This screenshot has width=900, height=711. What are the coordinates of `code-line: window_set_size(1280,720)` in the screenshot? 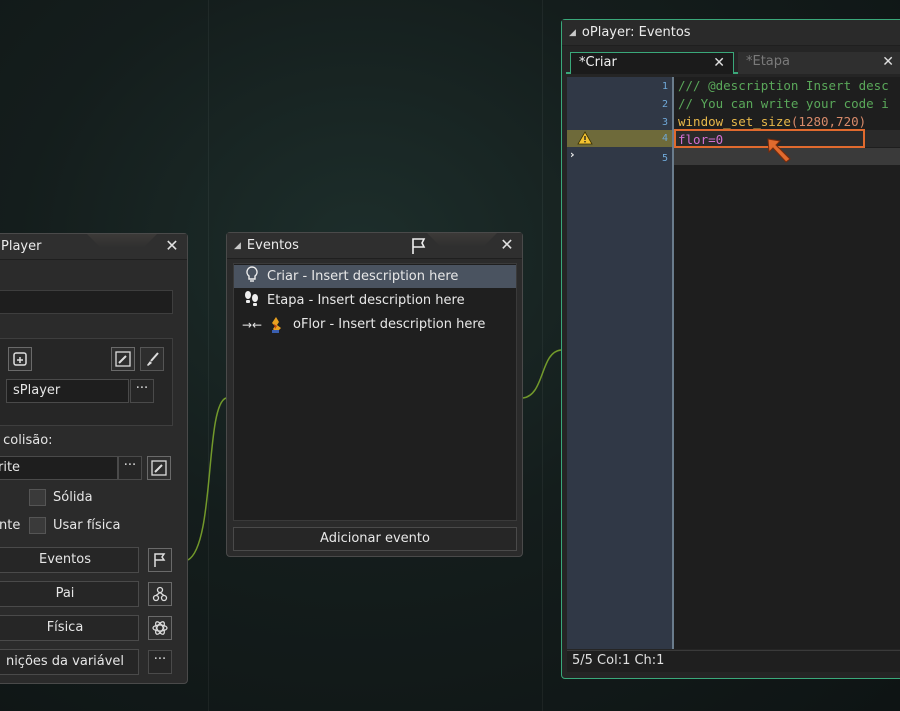 It's located at (772, 121).